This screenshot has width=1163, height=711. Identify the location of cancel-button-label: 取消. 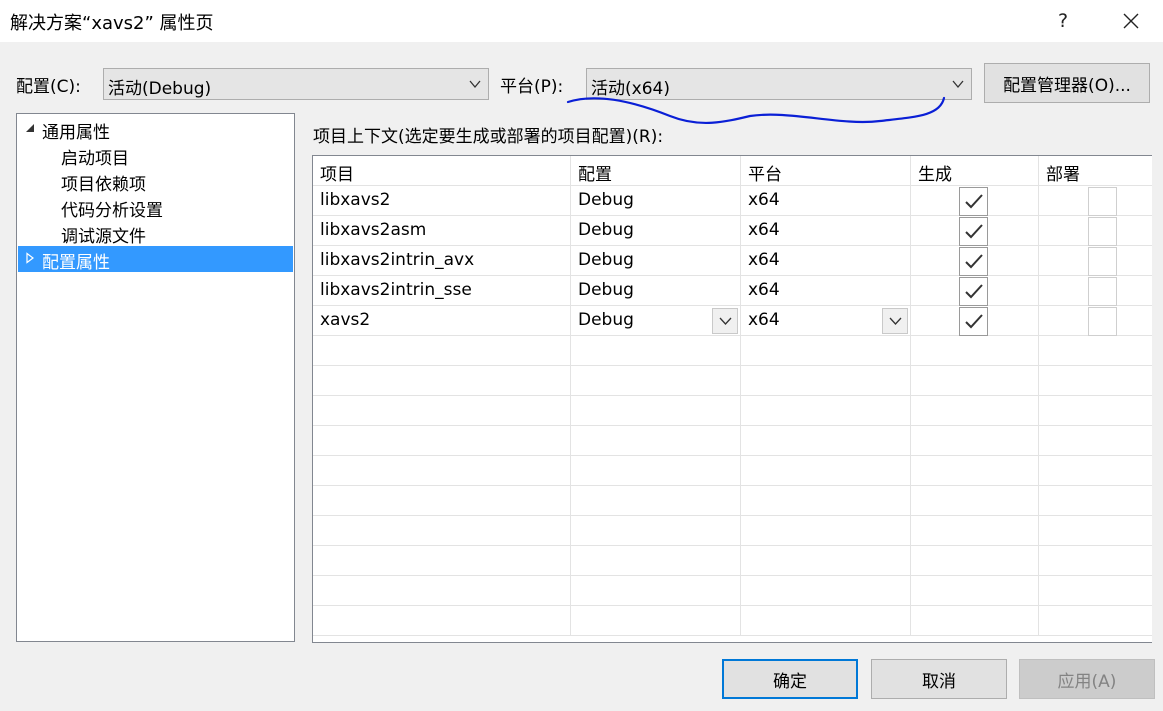
(939, 681).